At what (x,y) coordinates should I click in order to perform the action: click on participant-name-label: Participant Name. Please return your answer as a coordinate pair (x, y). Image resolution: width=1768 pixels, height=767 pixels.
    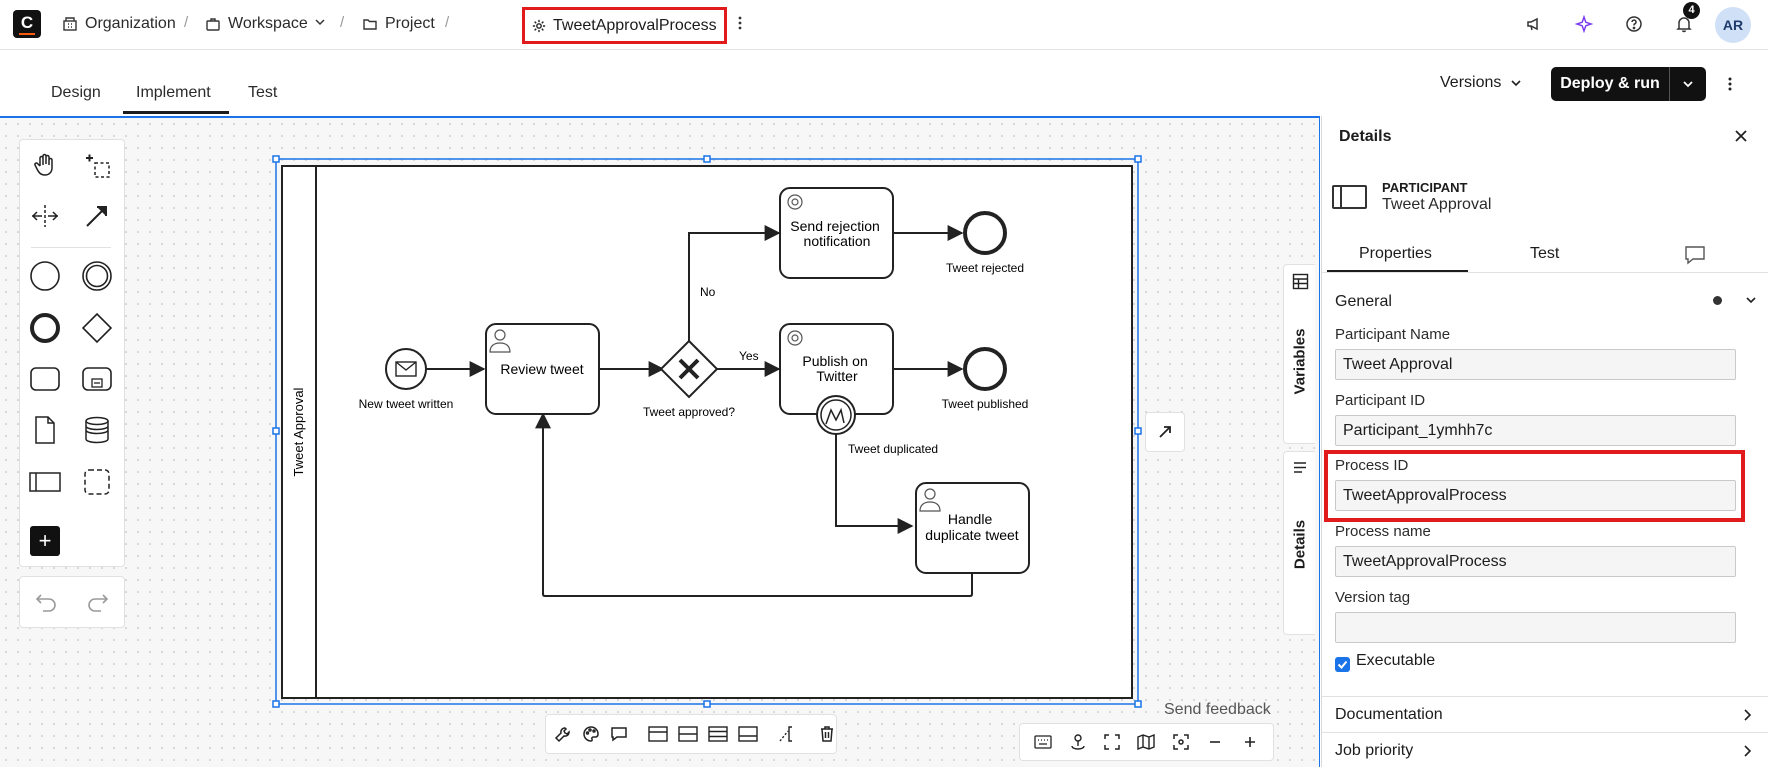
    Looking at the image, I should click on (1393, 334).